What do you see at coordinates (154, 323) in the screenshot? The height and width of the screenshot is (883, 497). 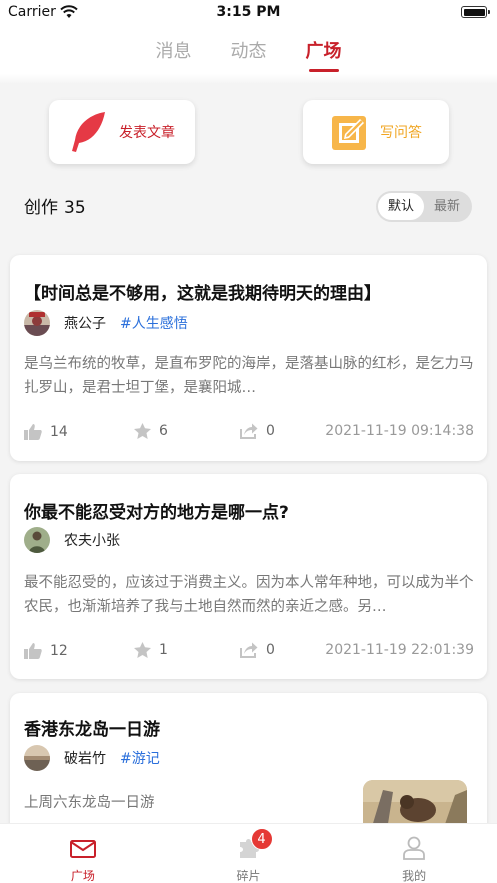 I see `topic-tag: #人生感悟` at bounding box center [154, 323].